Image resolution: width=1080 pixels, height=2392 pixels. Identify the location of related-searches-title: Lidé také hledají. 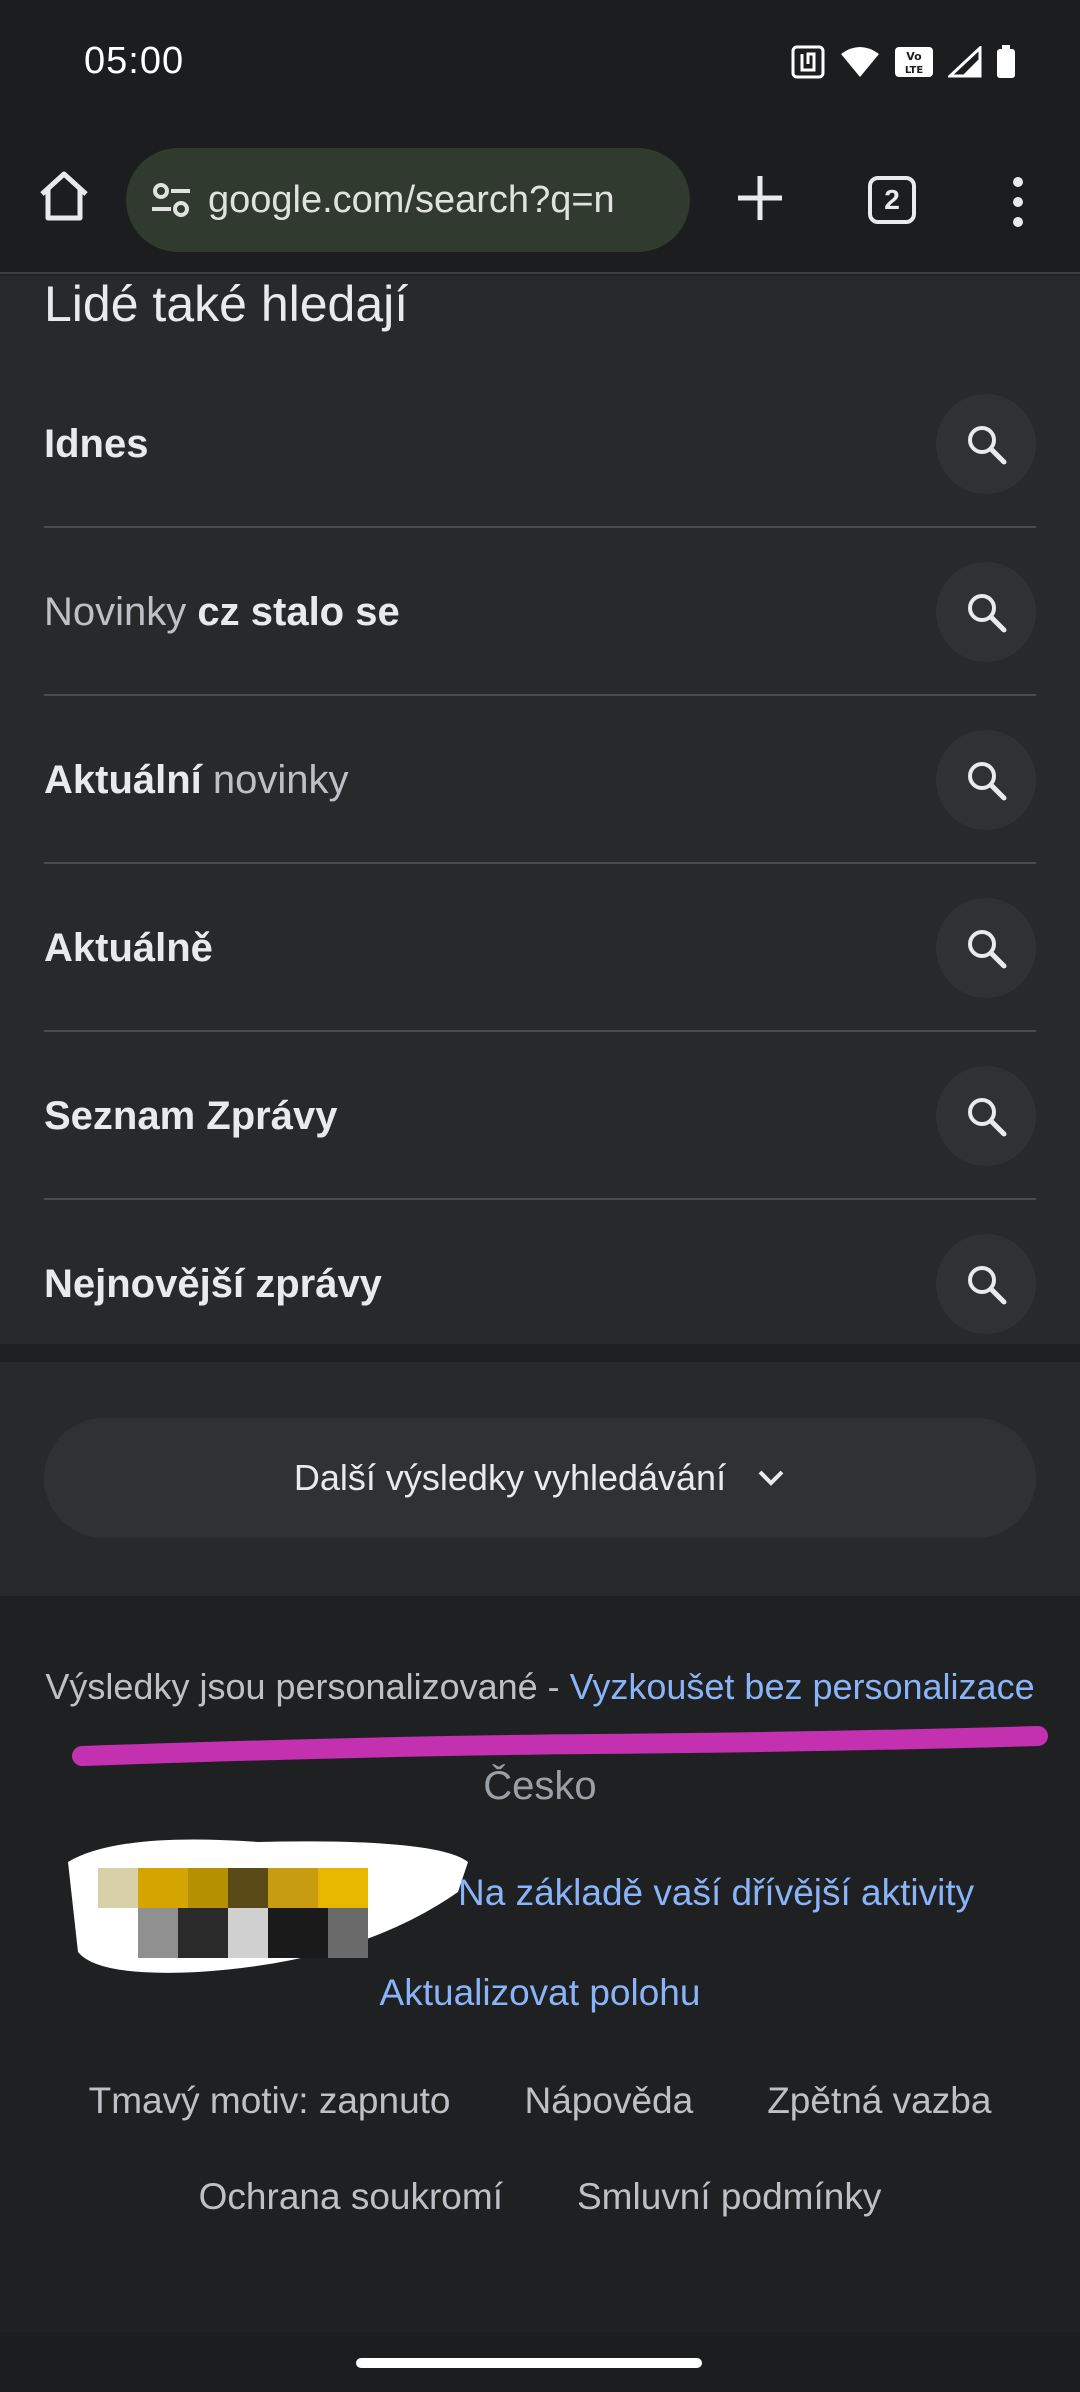
(226, 304).